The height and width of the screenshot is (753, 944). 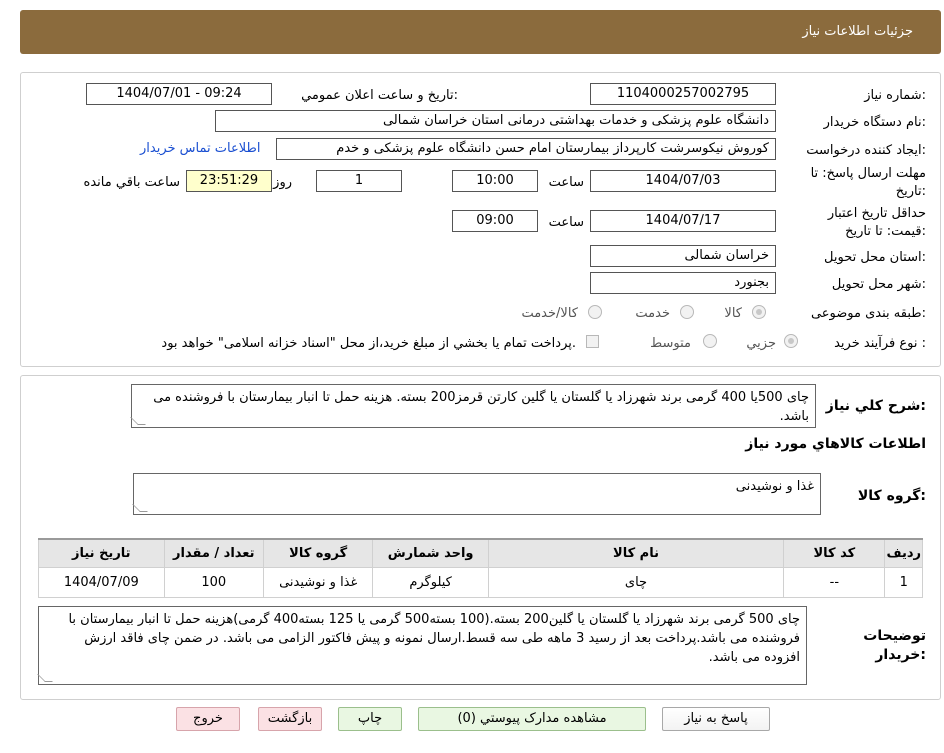 I want to click on requester-label: ايجاد کننده درخواست:, so click(x=866, y=150).